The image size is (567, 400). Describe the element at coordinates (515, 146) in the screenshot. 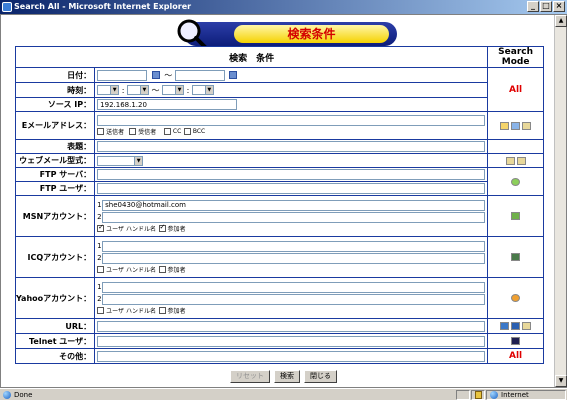

I see `mode-cell-subject` at that location.